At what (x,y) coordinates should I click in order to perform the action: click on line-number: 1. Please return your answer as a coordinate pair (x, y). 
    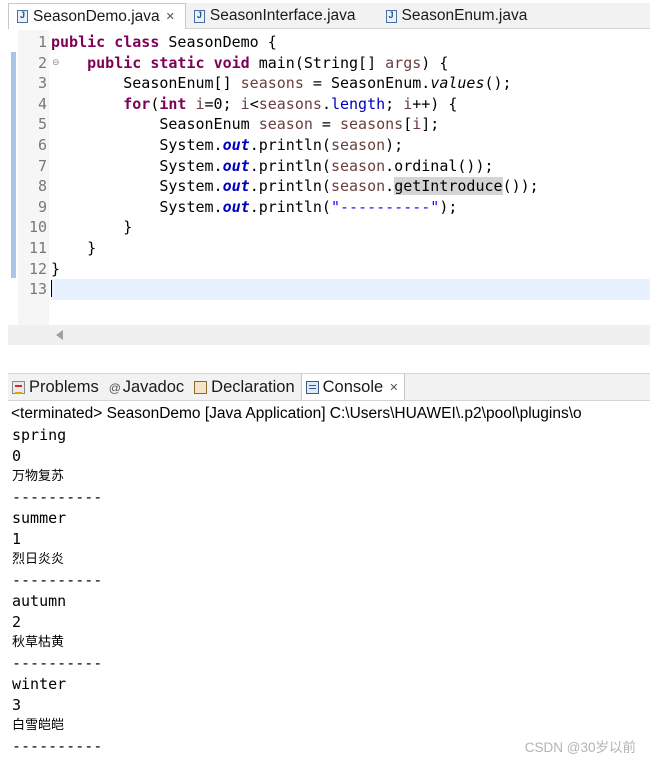
    Looking at the image, I should click on (42, 42).